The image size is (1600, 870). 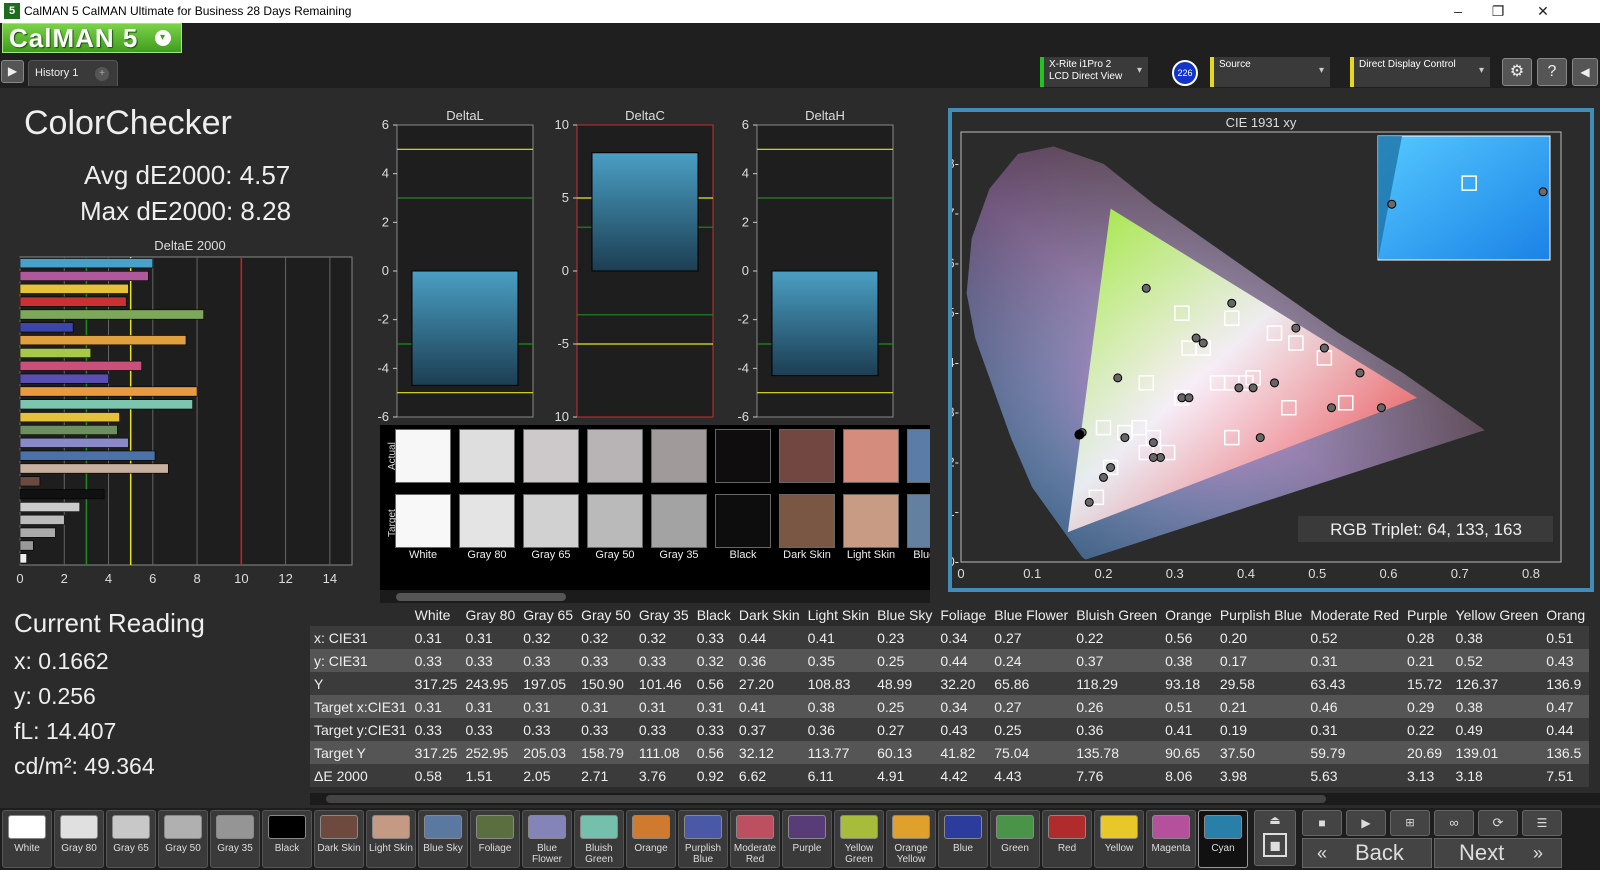 What do you see at coordinates (1261, 660) in the screenshot?
I see `table-cell: 0.17` at bounding box center [1261, 660].